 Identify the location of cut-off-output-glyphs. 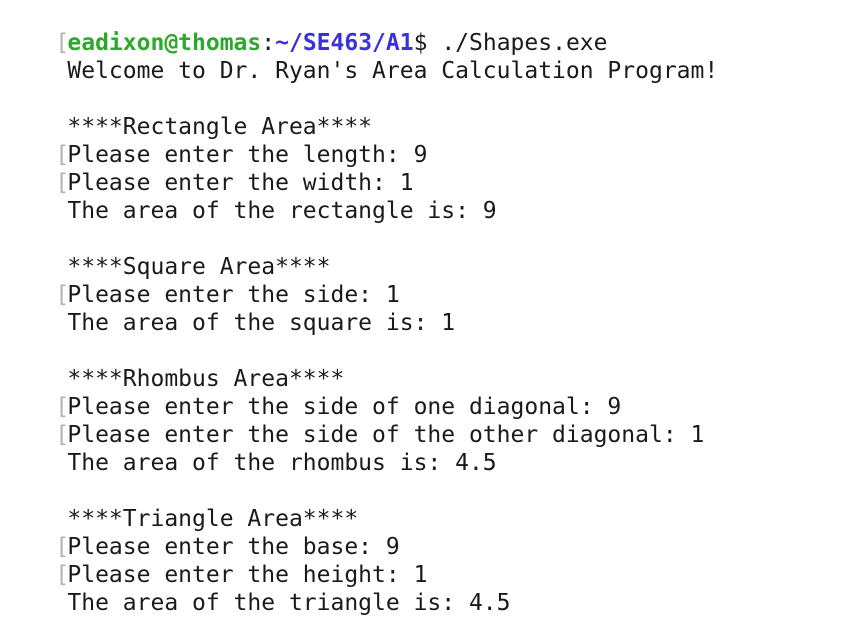
(132, 616).